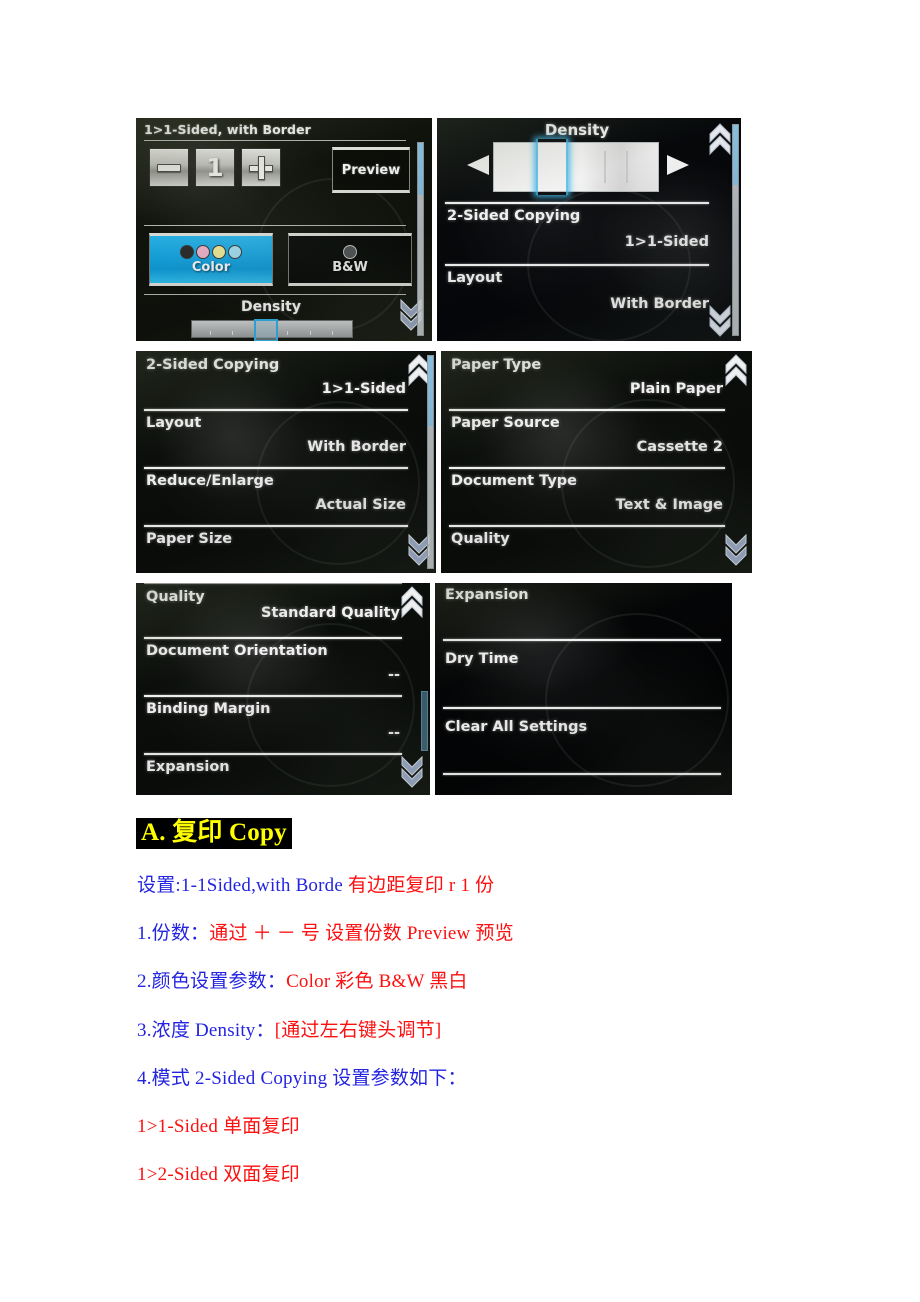 The height and width of the screenshot is (1302, 920). What do you see at coordinates (586, 551) in the screenshot?
I see `table-row: Quality` at bounding box center [586, 551].